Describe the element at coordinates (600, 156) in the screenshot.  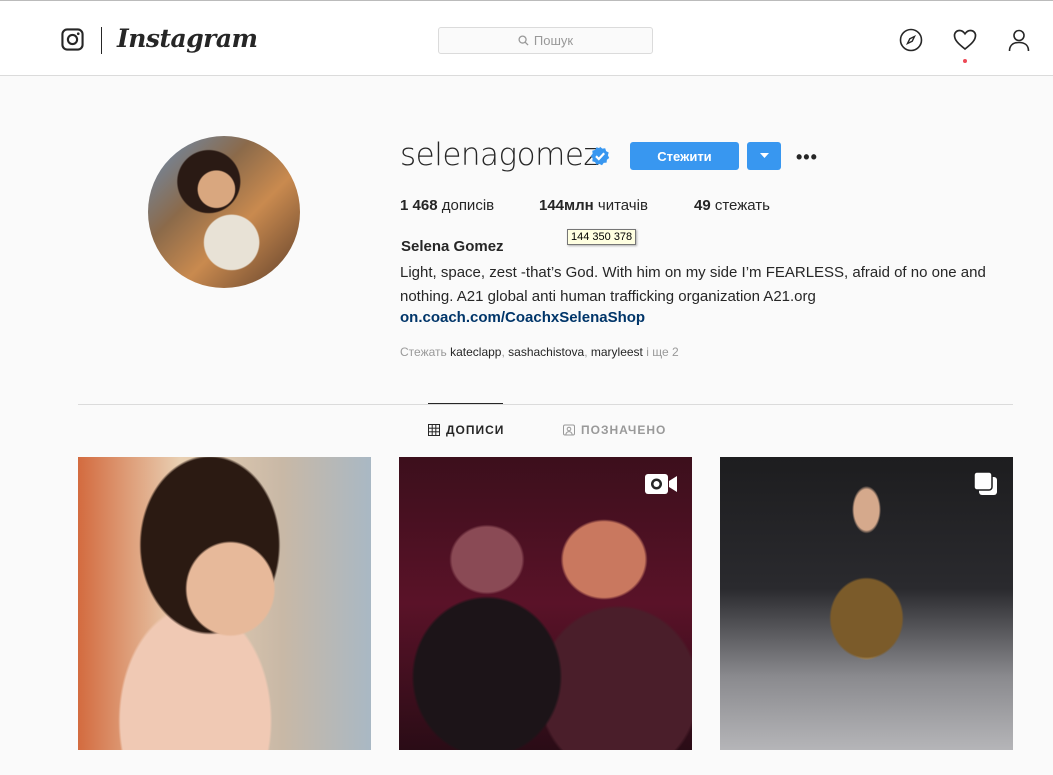
I see `verified-badge-icon` at that location.